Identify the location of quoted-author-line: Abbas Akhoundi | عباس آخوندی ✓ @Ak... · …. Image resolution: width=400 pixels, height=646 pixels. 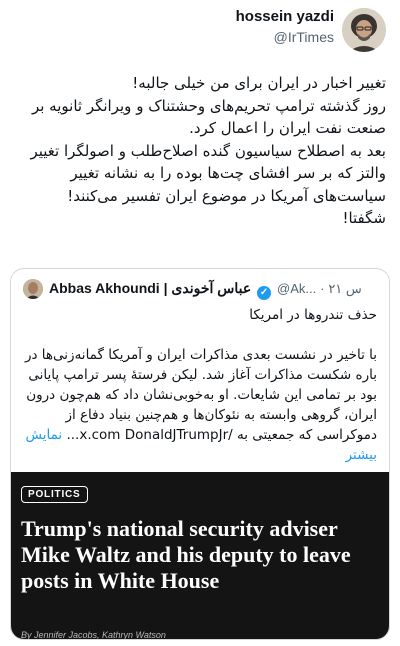
(205, 290).